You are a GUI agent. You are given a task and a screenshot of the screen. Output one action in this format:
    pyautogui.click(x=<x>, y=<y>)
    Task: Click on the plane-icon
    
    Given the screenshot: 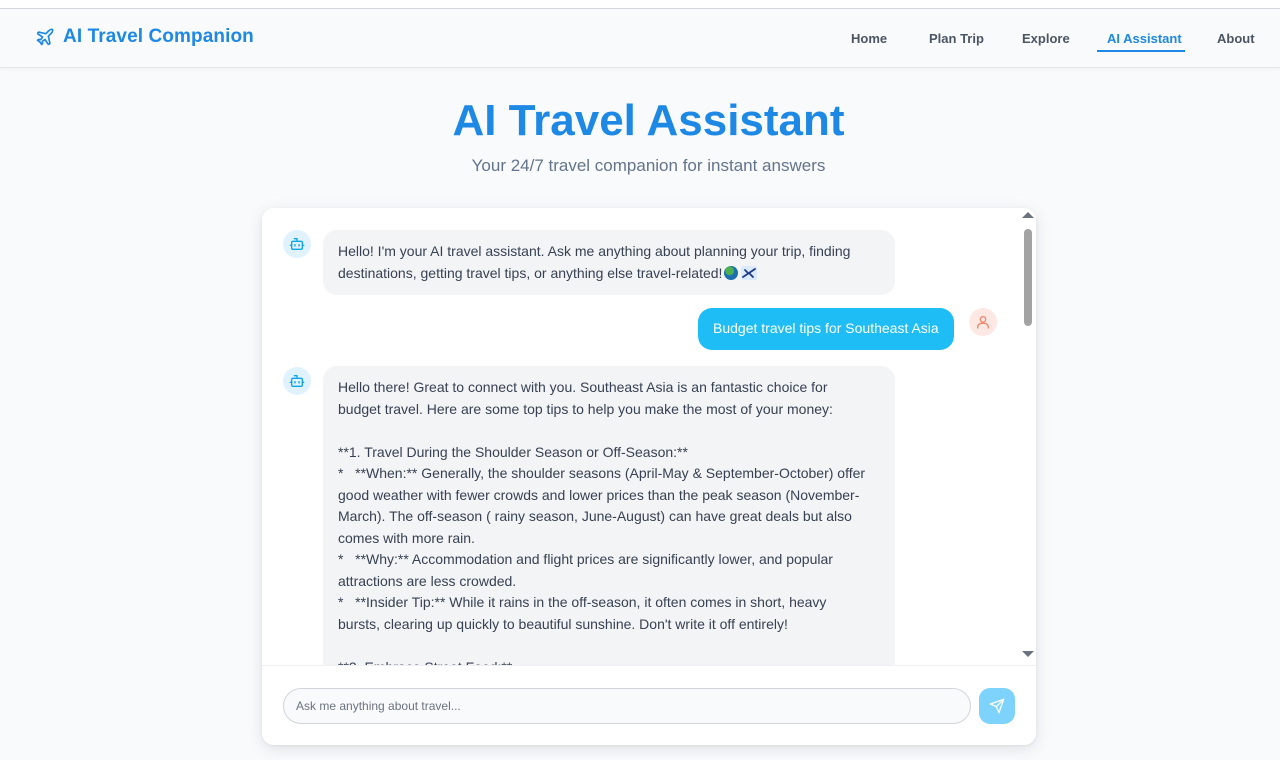 What is the action you would take?
    pyautogui.click(x=45, y=37)
    